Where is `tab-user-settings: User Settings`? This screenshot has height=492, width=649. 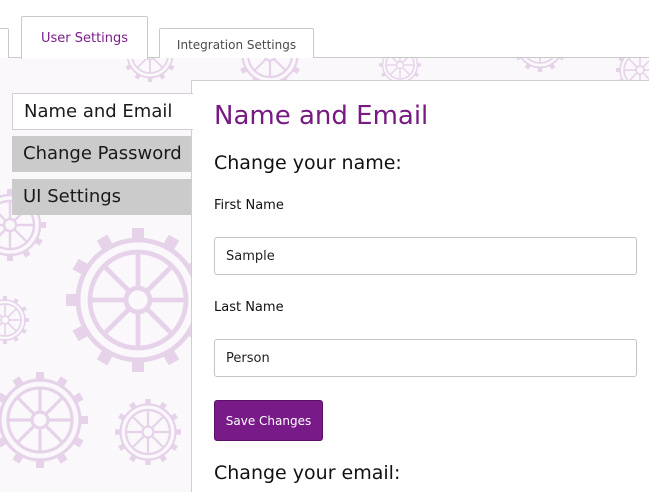
tab-user-settings: User Settings is located at coordinates (84, 37).